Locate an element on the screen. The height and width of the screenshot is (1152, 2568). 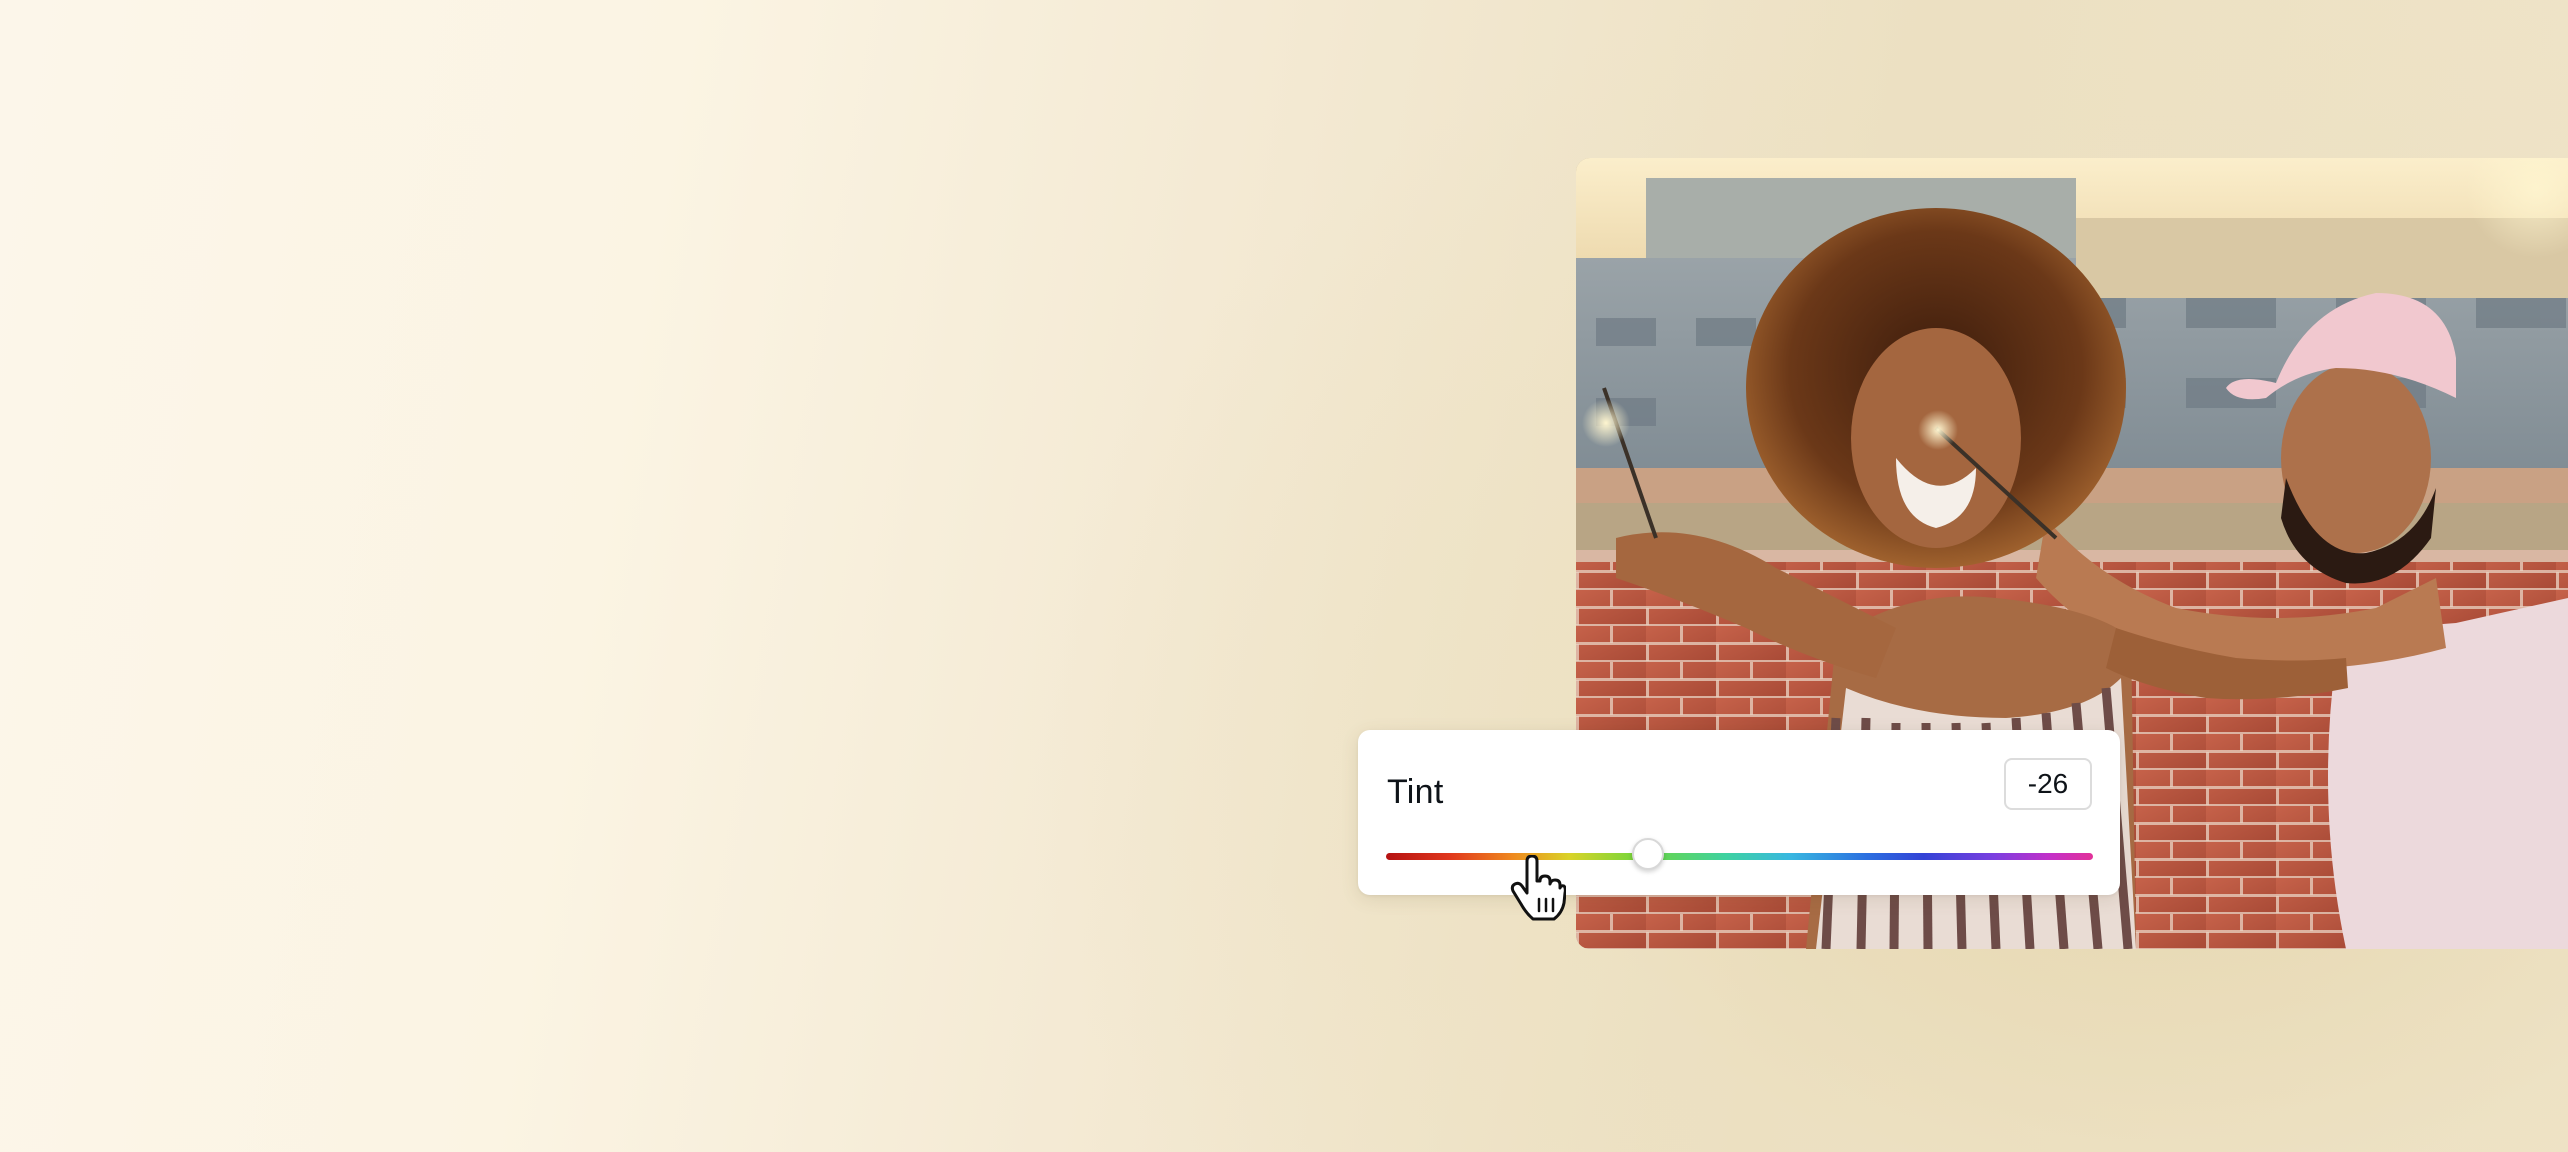
hand-pointer-icon is located at coordinates (1538, 887).